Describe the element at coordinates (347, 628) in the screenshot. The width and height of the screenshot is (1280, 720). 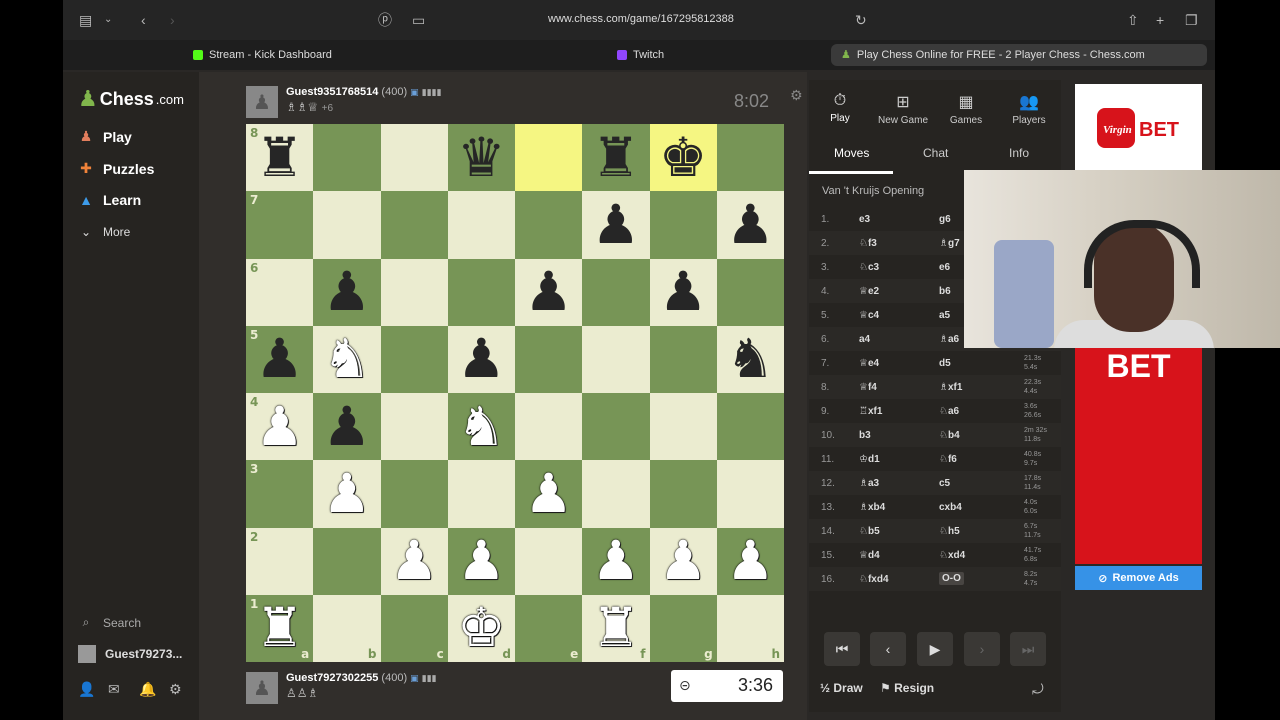
I see `square-b1: b` at that location.